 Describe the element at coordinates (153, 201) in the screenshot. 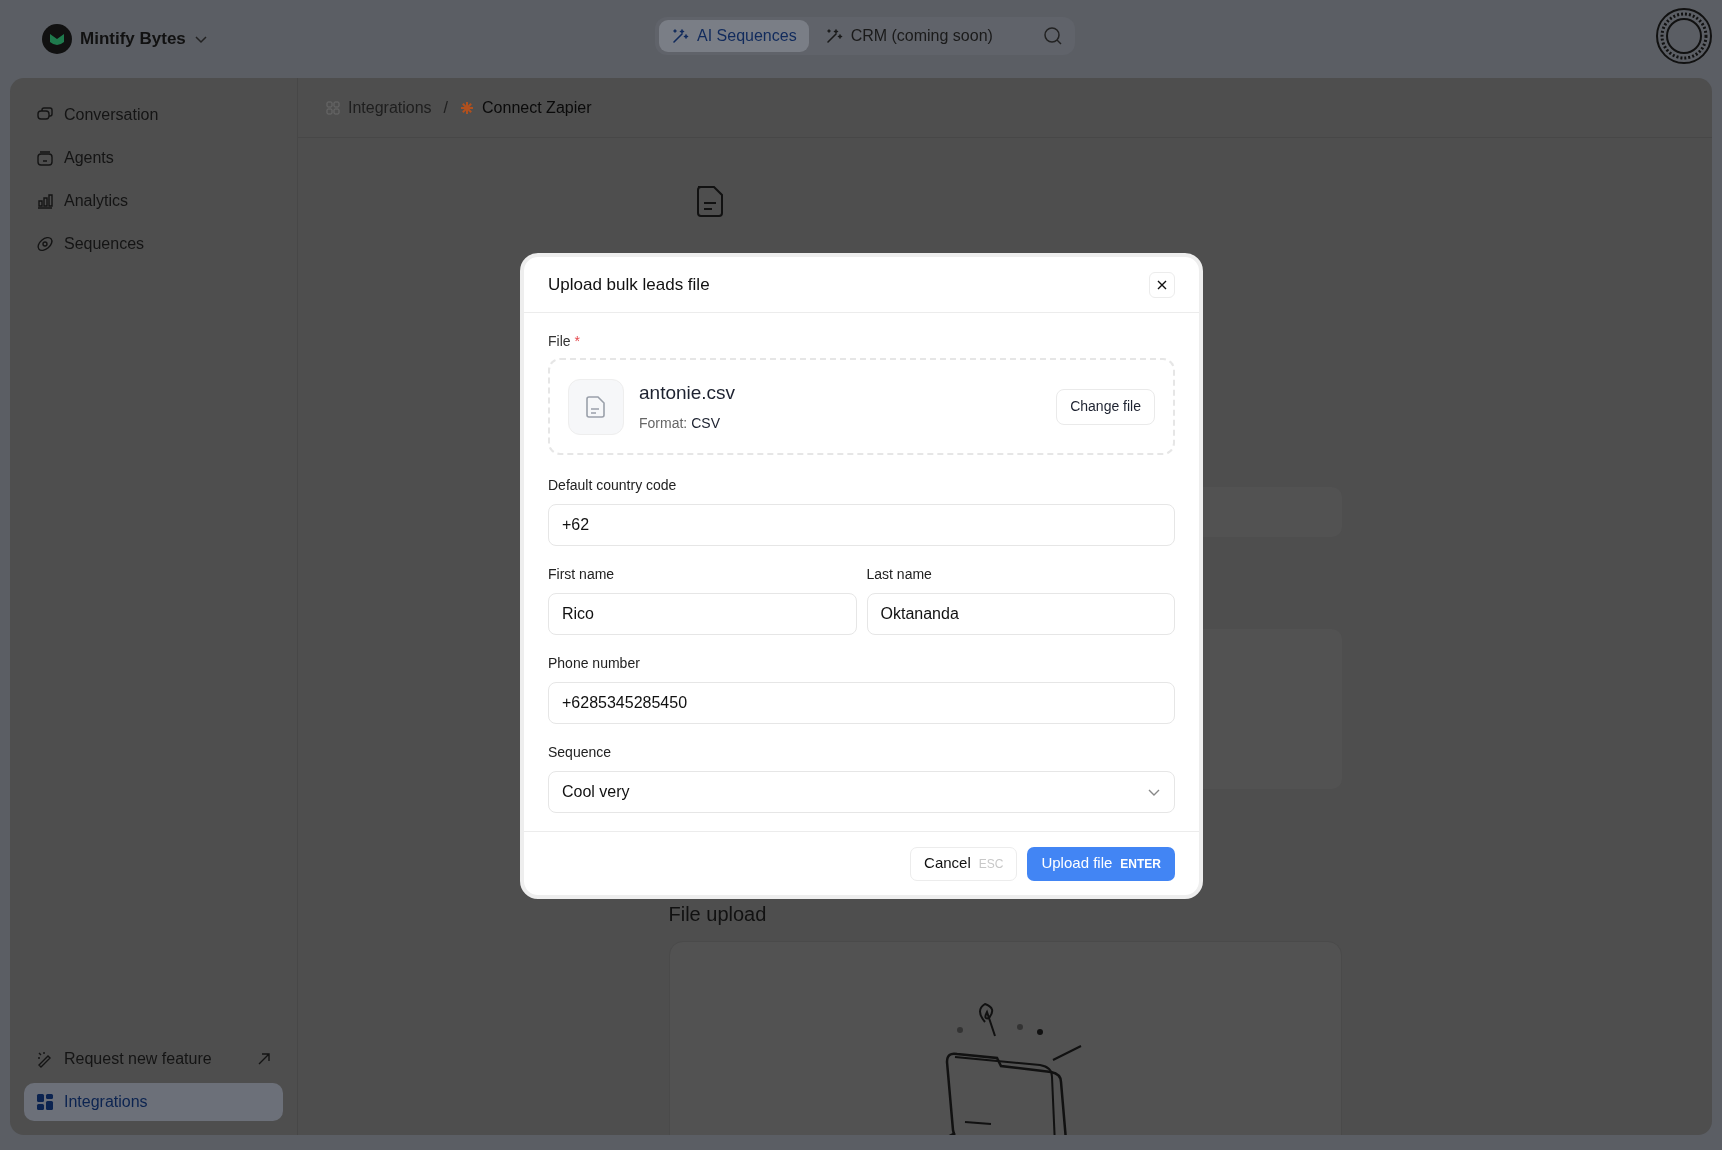

I see `sidebar-item: Analytics` at that location.